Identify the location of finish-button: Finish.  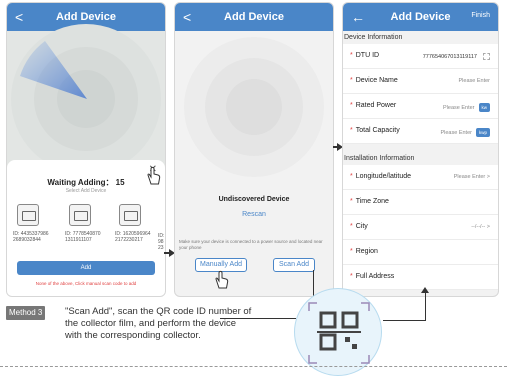
(480, 15).